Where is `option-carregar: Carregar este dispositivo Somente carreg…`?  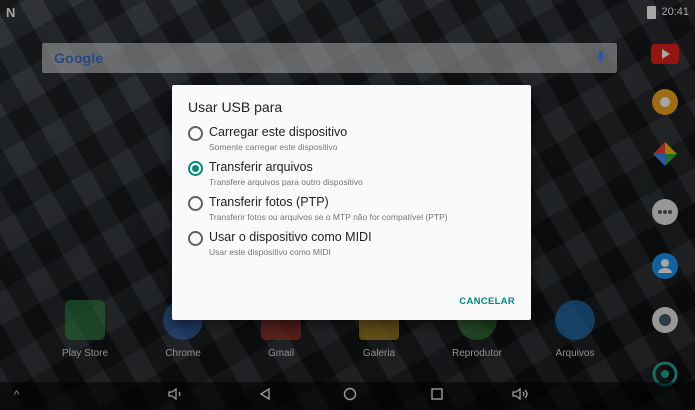 option-carregar: Carregar este dispositivo Somente carreg… is located at coordinates (351, 138).